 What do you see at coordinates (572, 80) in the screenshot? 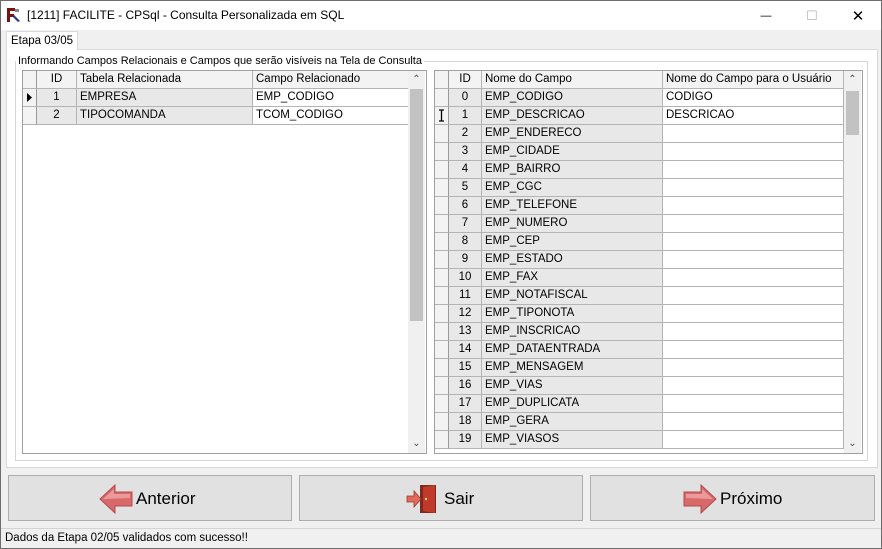
I see `right-header-campo: Nome do Campo` at bounding box center [572, 80].